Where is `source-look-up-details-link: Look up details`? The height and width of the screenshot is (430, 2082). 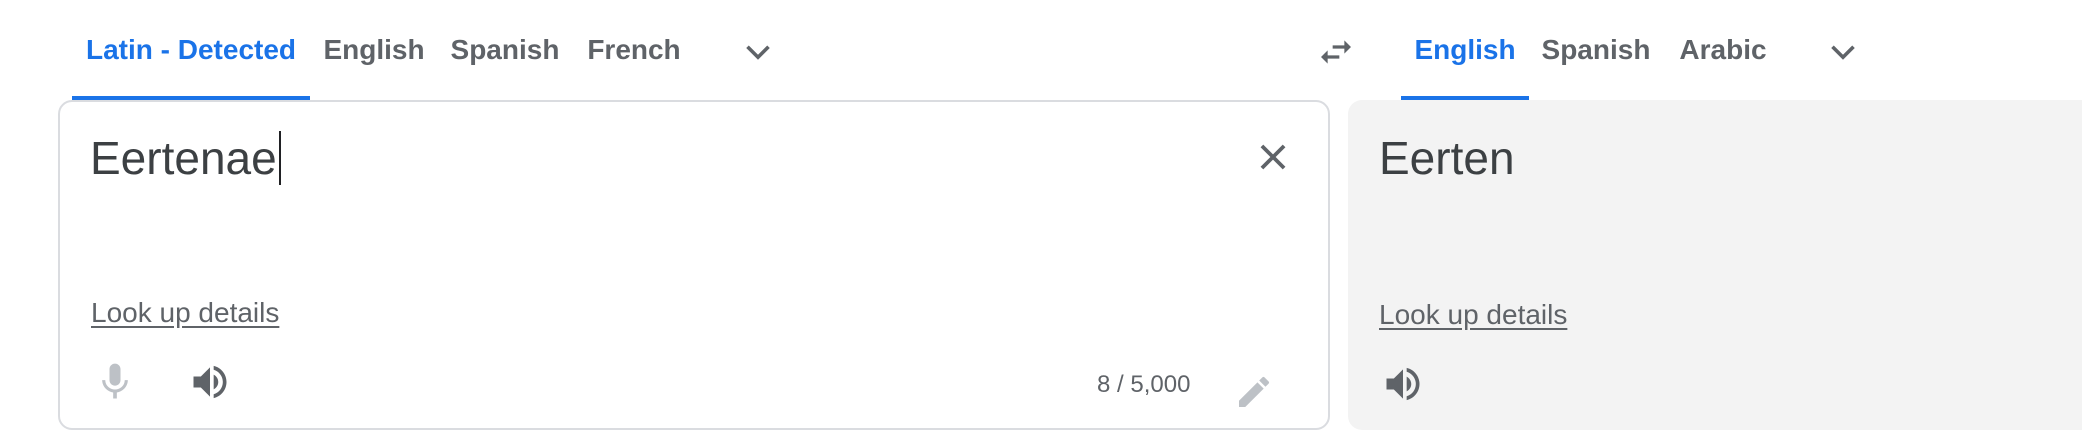
source-look-up-details-link: Look up details is located at coordinates (185, 313).